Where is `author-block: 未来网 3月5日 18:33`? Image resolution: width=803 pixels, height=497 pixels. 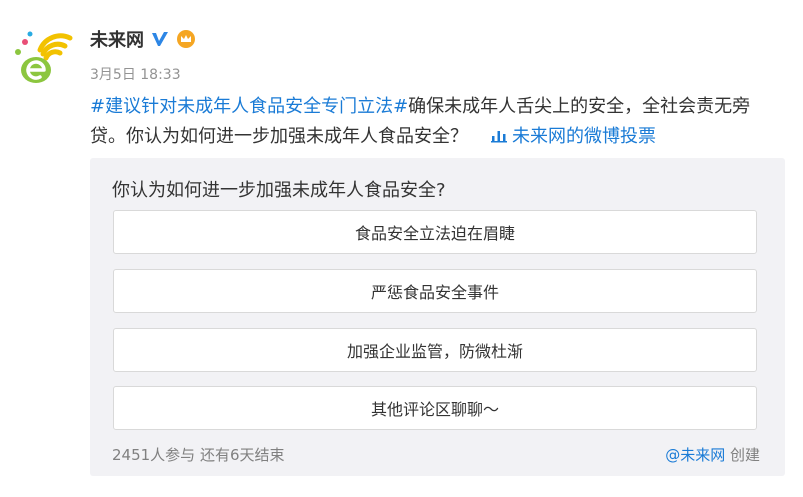
author-block: 未来网 3月5日 18:33 is located at coordinates (143, 55).